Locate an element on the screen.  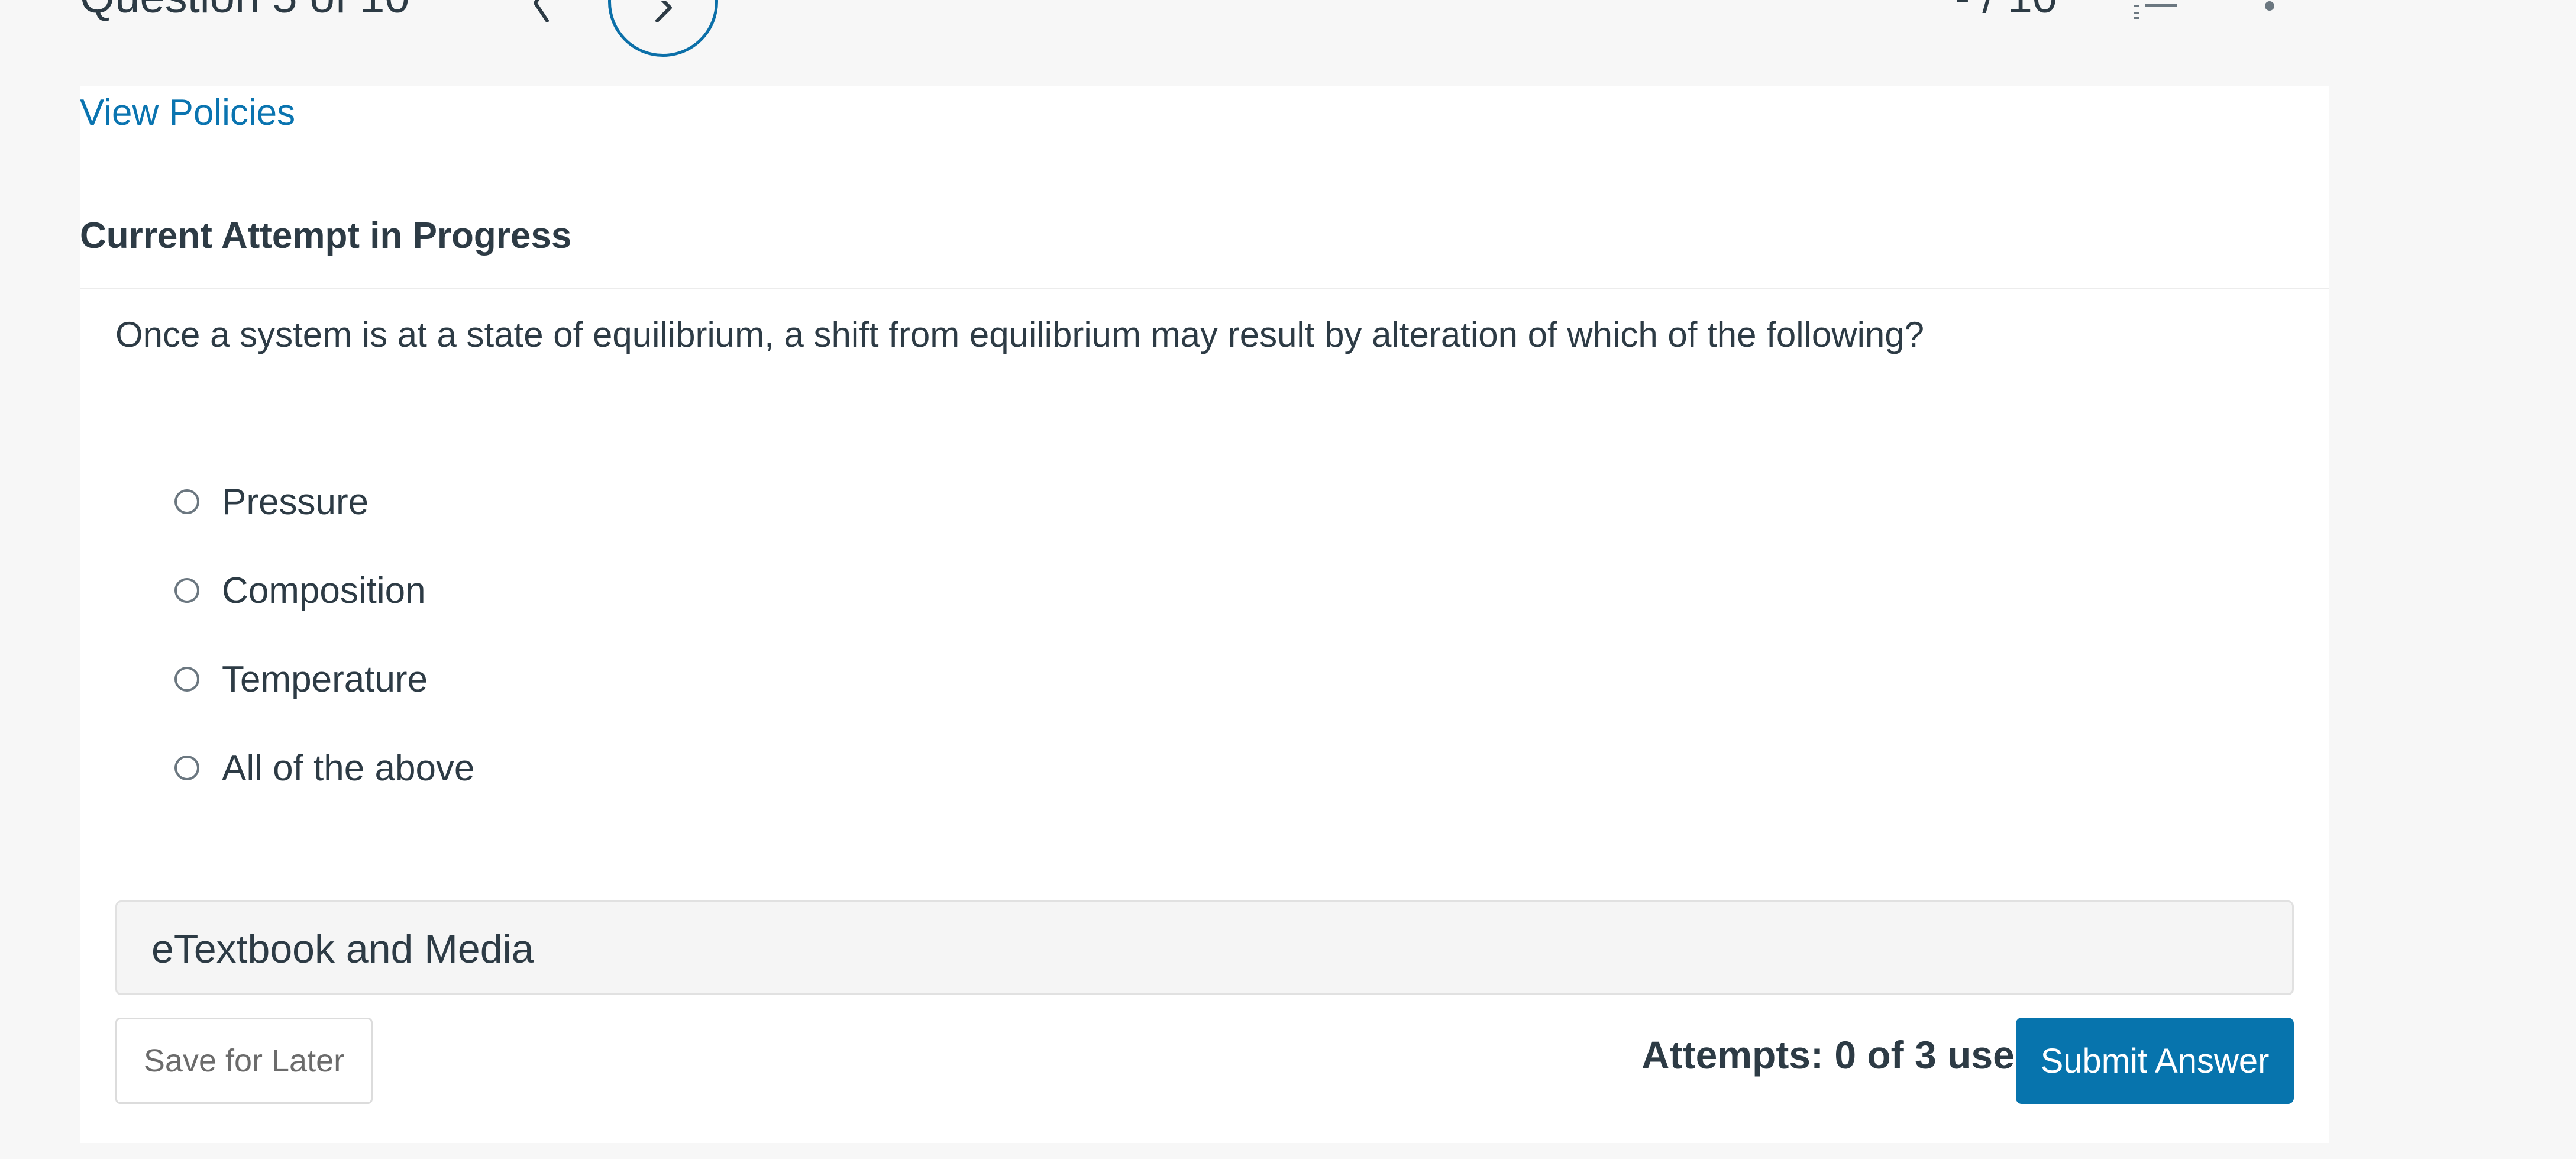
next-question-button is located at coordinates (663, 29).